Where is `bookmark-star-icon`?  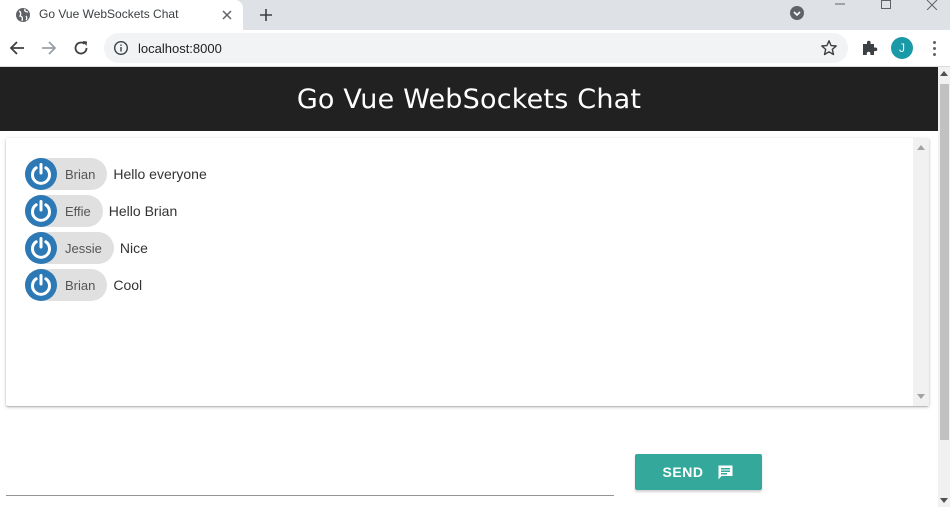 bookmark-star-icon is located at coordinates (829, 48).